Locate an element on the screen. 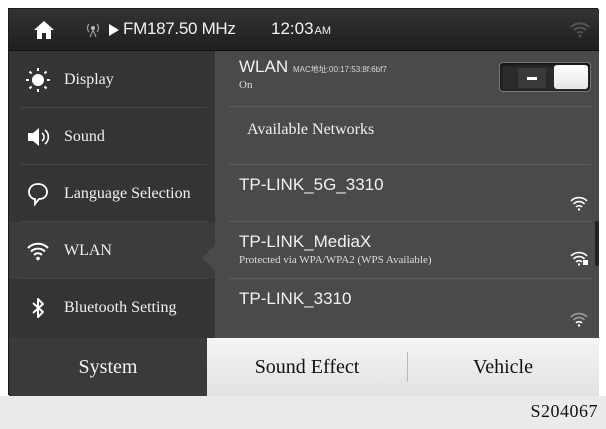  scrollbar-track is located at coordinates (596, 218).